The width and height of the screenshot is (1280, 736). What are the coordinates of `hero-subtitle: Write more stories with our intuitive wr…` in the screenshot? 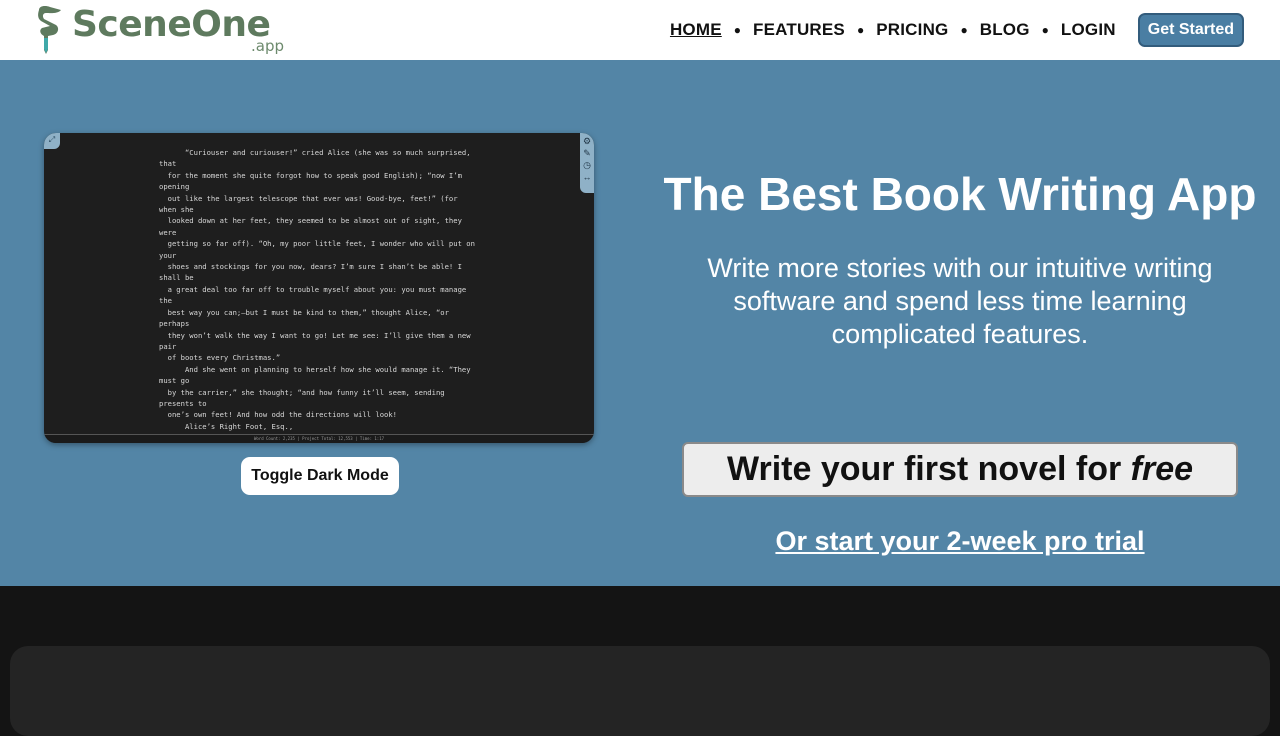 It's located at (960, 301).